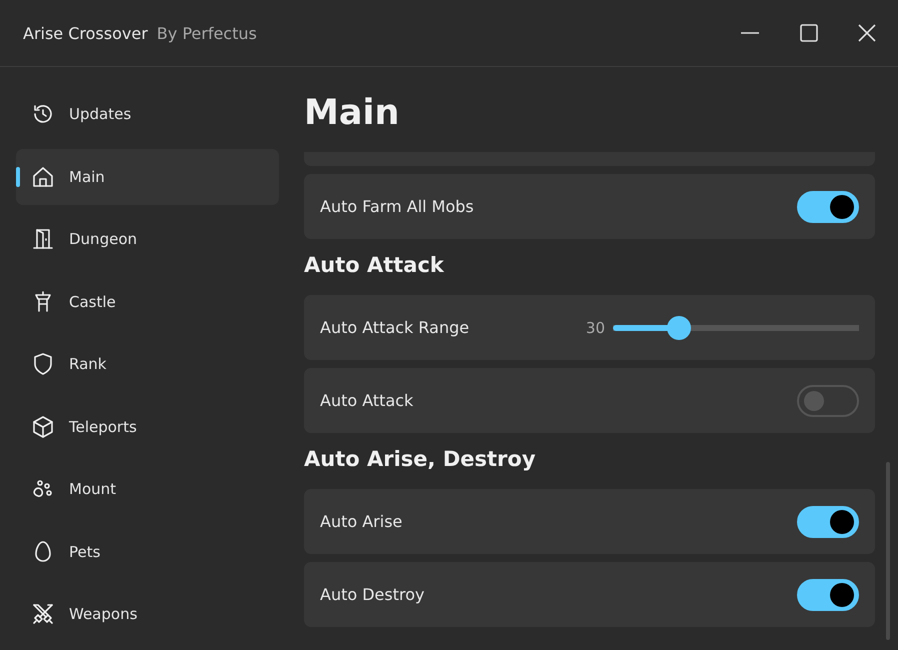  Describe the element at coordinates (867, 33) in the screenshot. I see `close-icon` at that location.